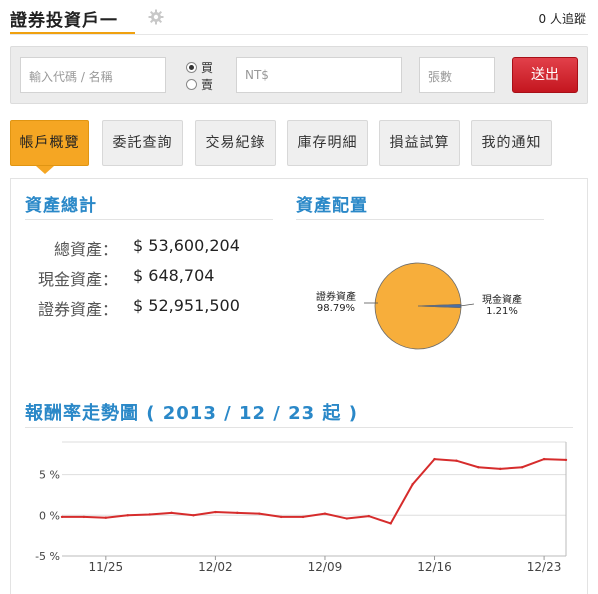 The width and height of the screenshot is (598, 594). Describe the element at coordinates (174, 275) in the screenshot. I see `cash-assets-value: $ 648,704` at that location.